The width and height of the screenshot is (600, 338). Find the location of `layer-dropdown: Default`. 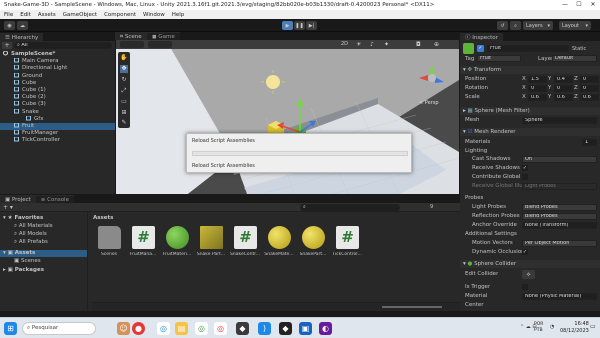

layer-dropdown: Default is located at coordinates (574, 58).